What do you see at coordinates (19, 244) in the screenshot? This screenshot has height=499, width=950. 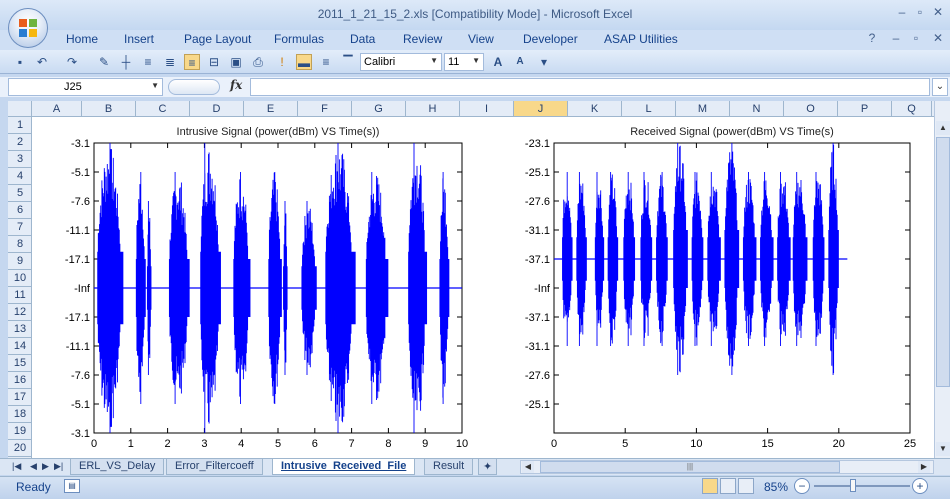 I see `row-header-8: 8` at bounding box center [19, 244].